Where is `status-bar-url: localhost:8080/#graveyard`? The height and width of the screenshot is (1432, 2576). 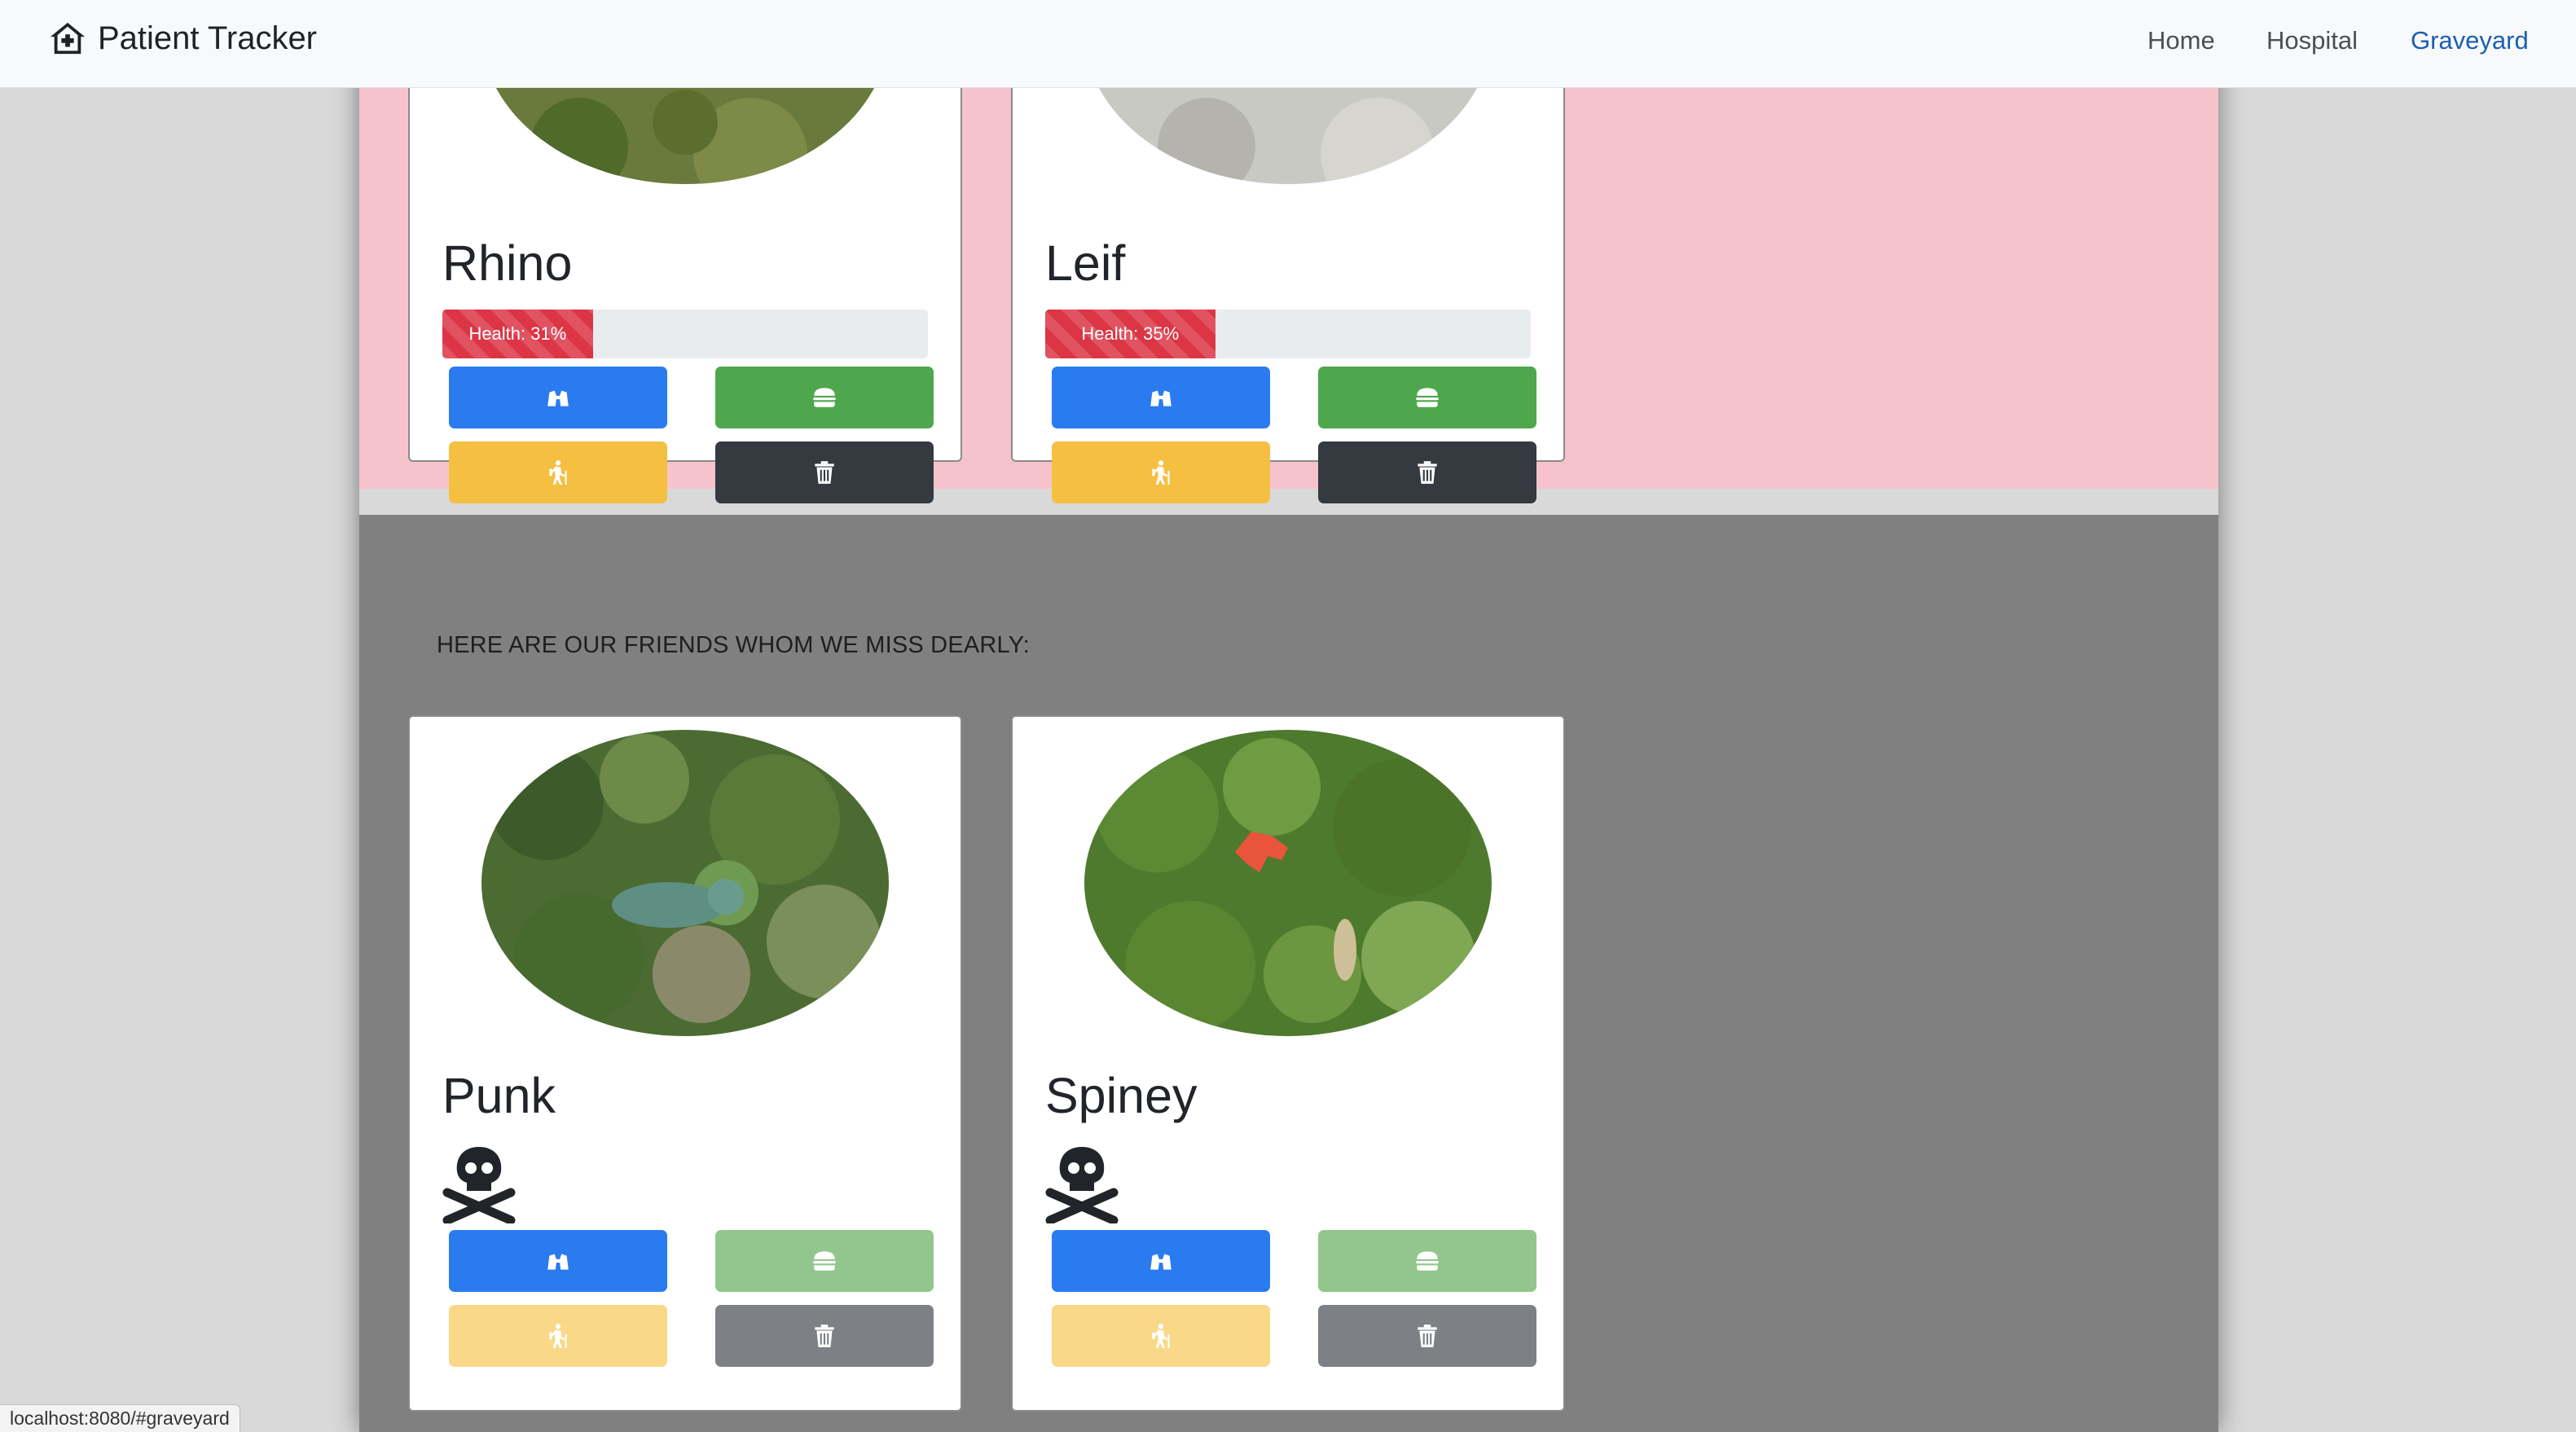
status-bar-url: localhost:8080/#graveyard is located at coordinates (120, 1418).